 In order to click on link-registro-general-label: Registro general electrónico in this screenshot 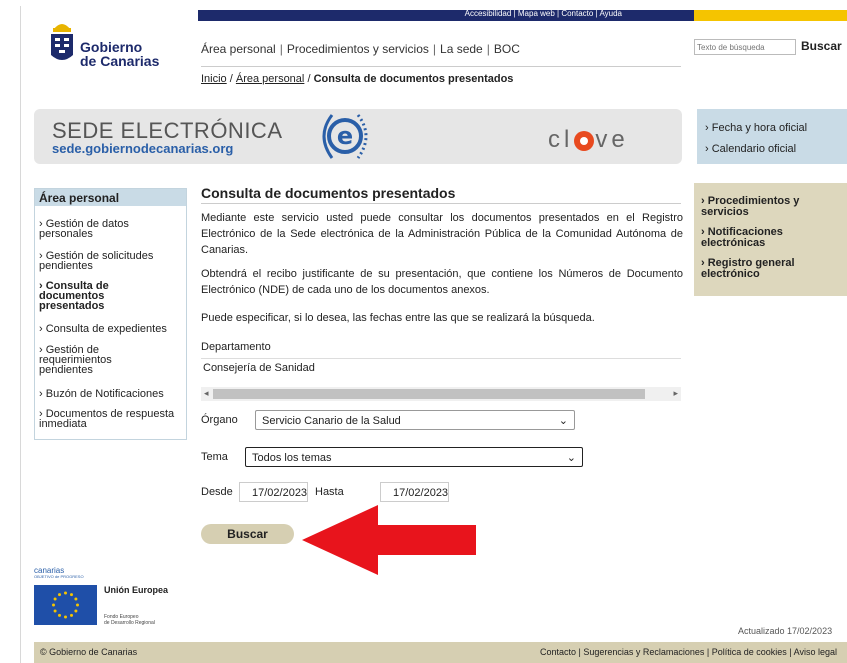, I will do `click(748, 268)`.